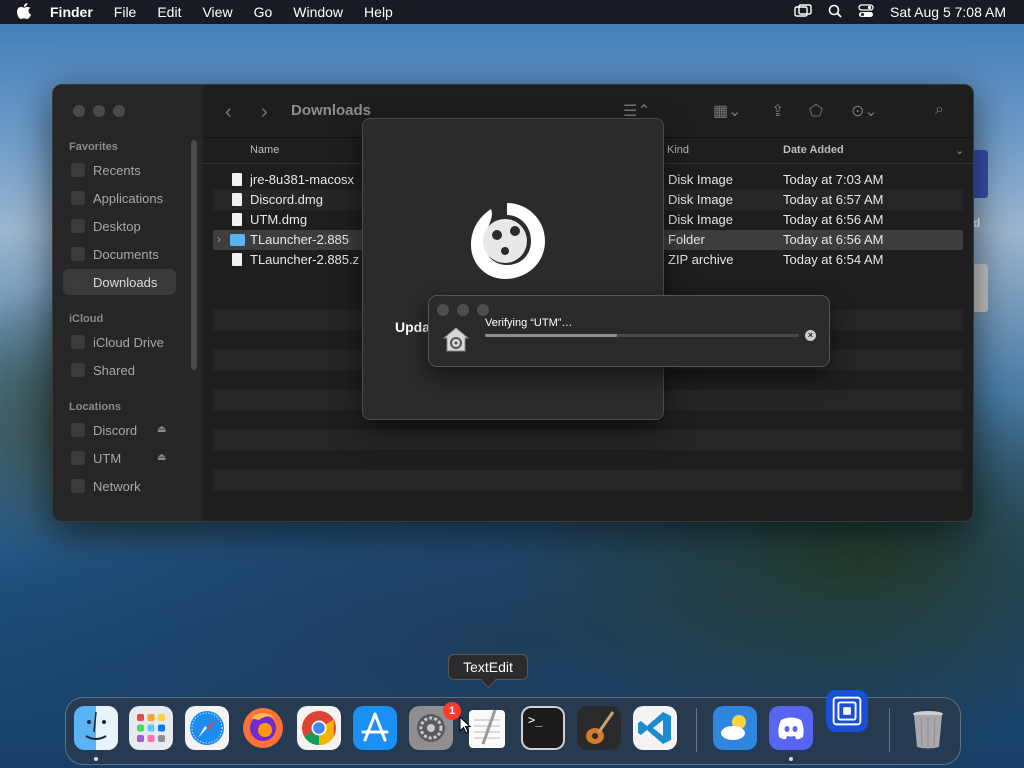  I want to click on sidebar-item-desktop: Desktop, so click(119, 226).